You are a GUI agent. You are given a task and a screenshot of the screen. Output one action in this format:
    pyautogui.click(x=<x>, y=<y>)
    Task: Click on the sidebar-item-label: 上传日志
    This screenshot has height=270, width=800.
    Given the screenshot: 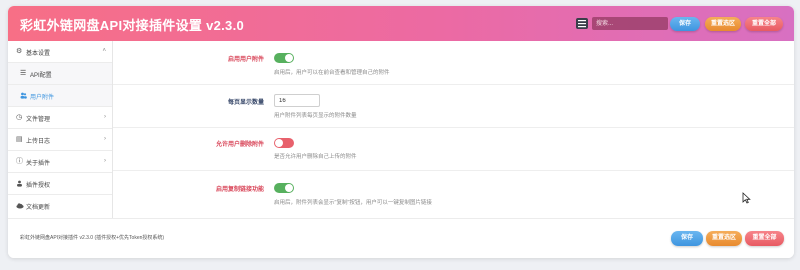 What is the action you would take?
    pyautogui.click(x=38, y=142)
    